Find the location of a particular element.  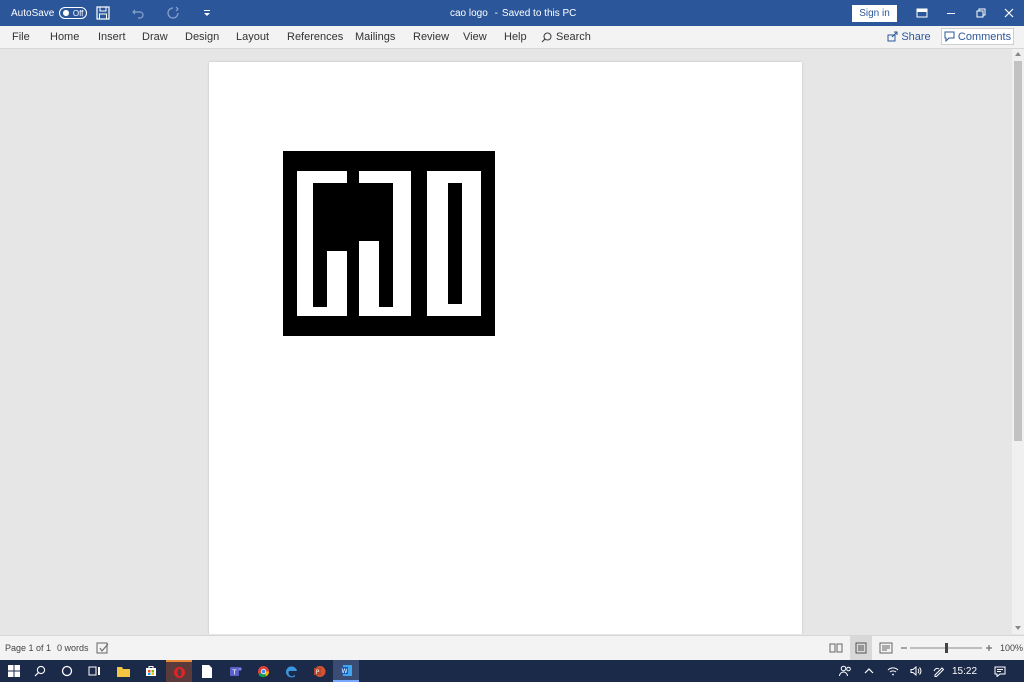

window-title: cao logo - Saved to this PC is located at coordinates (513, 13).